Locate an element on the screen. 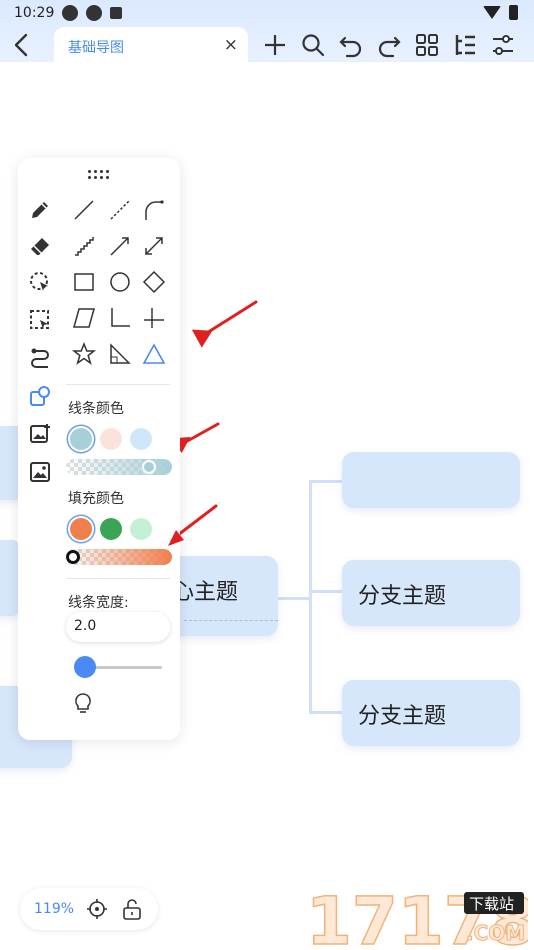 The image size is (534, 950). lasso-select-icon is located at coordinates (40, 282).